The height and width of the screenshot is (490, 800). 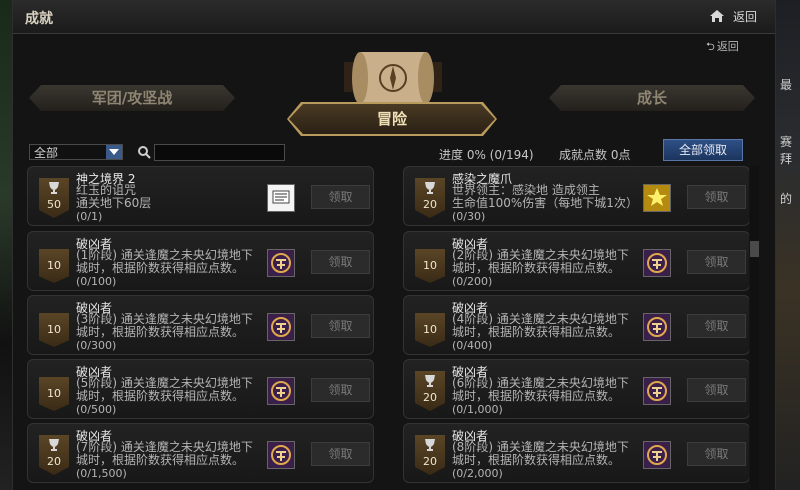 What do you see at coordinates (745, 16) in the screenshot?
I see `back-button: 返回` at bounding box center [745, 16].